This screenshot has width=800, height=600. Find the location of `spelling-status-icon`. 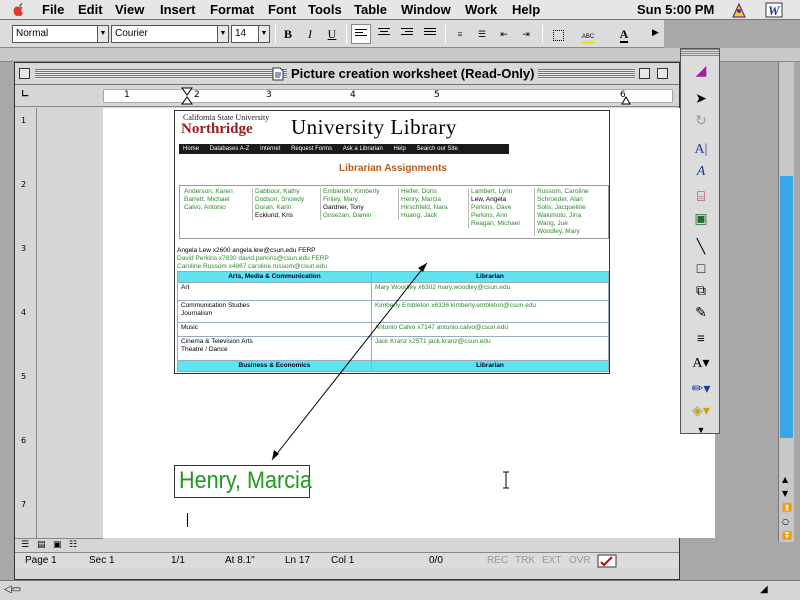

spelling-status-icon is located at coordinates (607, 561).